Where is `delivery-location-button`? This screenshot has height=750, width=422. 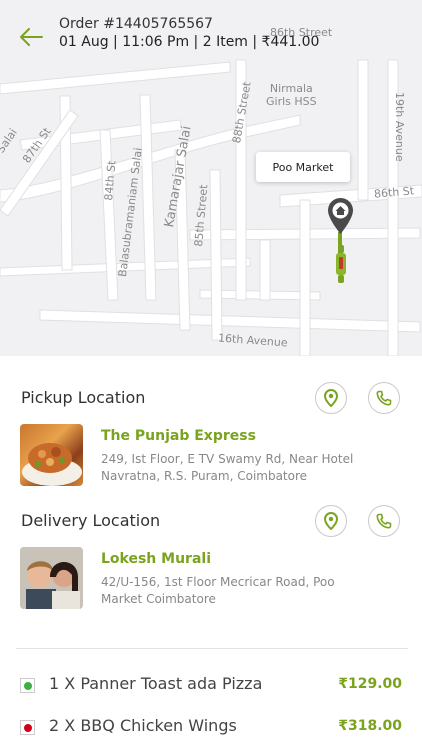 delivery-location-button is located at coordinates (331, 521).